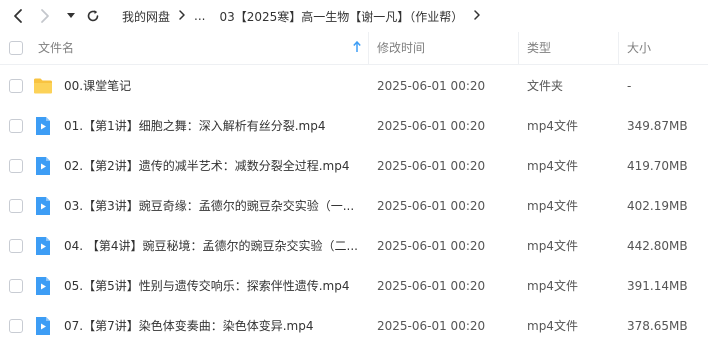 Image resolution: width=708 pixels, height=354 pixels. What do you see at coordinates (214, 166) in the screenshot?
I see `file-name: 02.【第2讲】遗传的减半艺术：减数分裂全过程.mp4` at bounding box center [214, 166].